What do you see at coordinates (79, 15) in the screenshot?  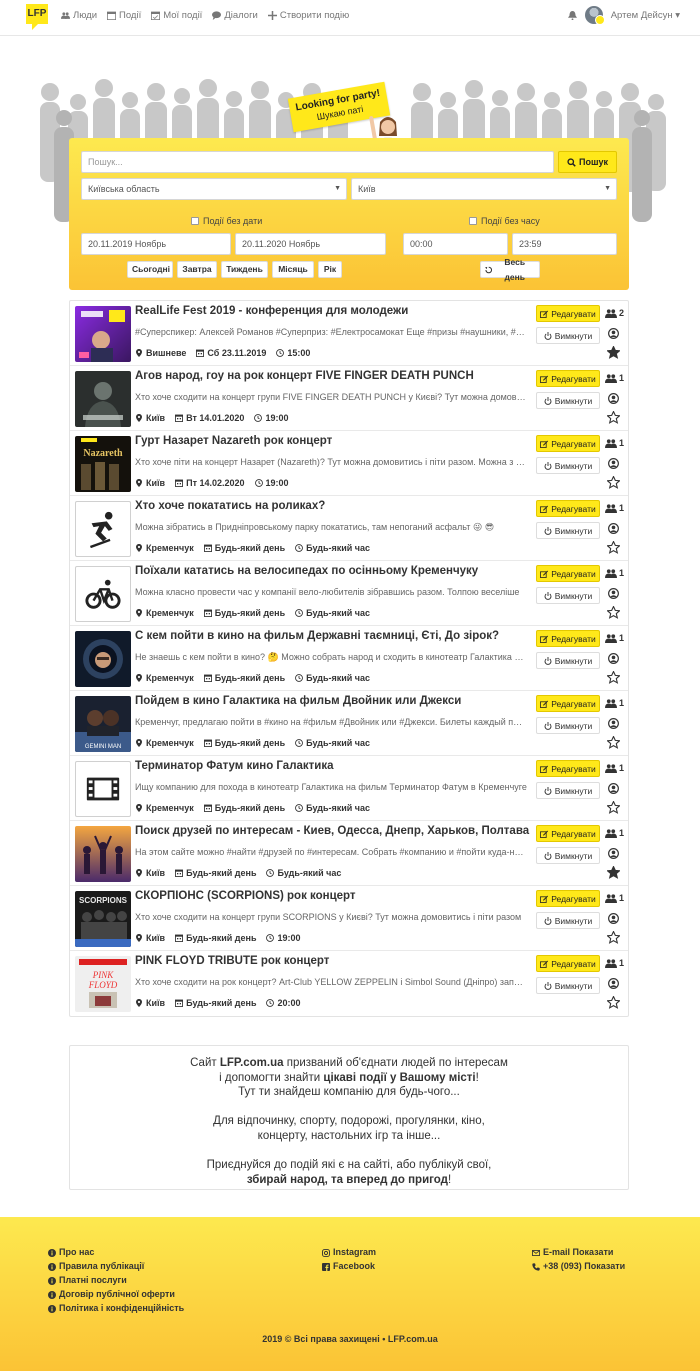 I see `nav-link-people: Люди` at bounding box center [79, 15].